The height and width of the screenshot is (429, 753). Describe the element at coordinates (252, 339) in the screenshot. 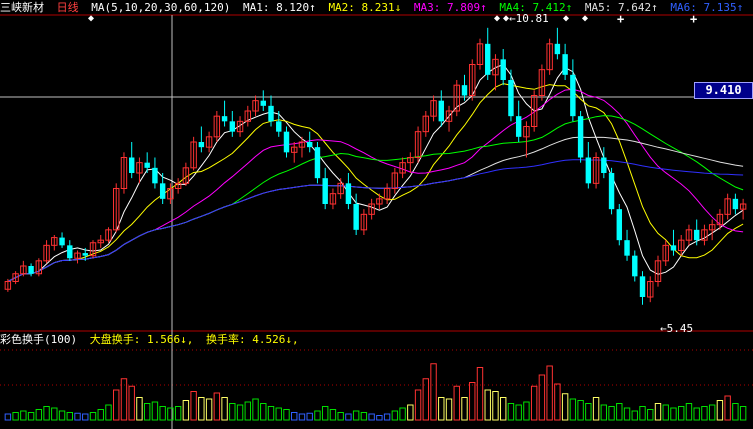

I see `turnover-rate: 换手率: 4.526↓,` at that location.